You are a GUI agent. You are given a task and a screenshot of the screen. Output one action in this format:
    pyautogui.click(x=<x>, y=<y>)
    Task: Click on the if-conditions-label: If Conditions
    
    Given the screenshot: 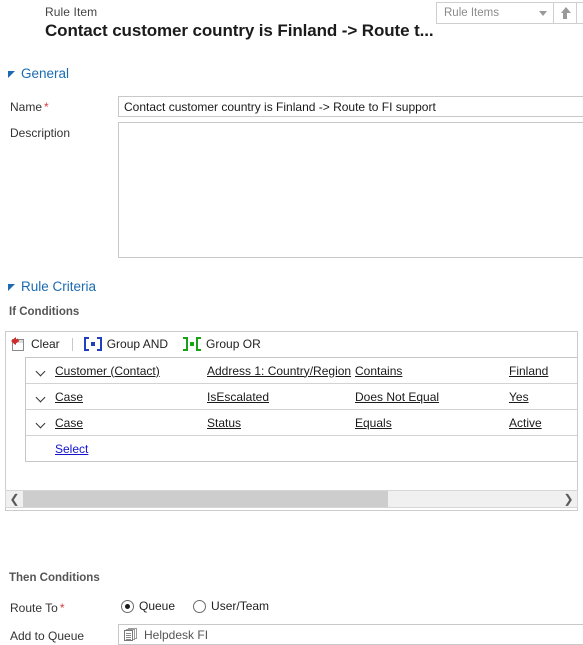 What is the action you would take?
    pyautogui.click(x=44, y=312)
    